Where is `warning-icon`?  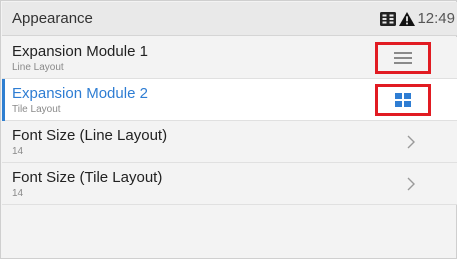 warning-icon is located at coordinates (407, 19).